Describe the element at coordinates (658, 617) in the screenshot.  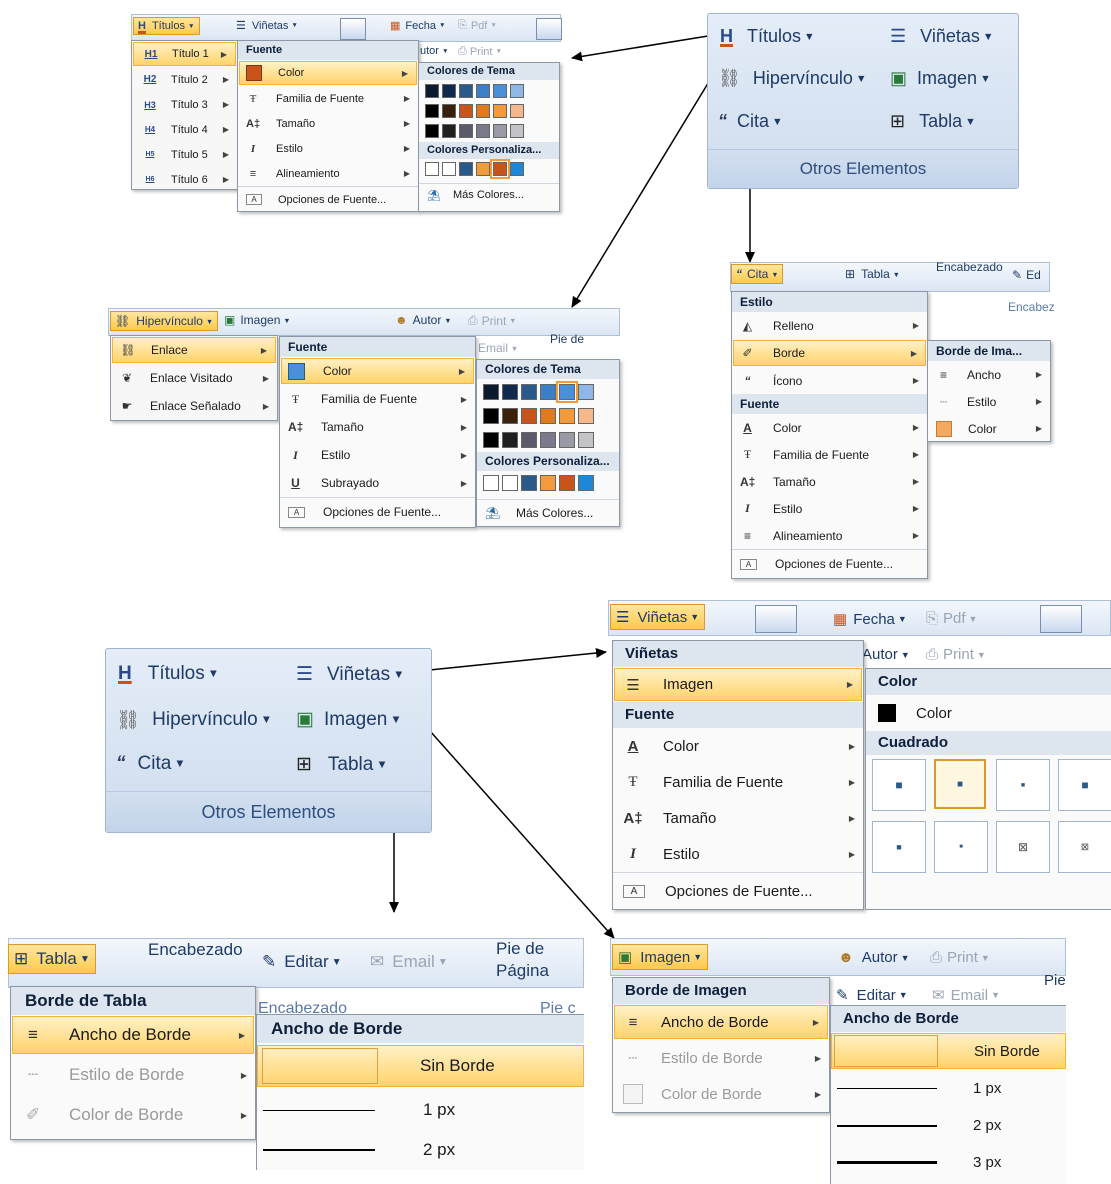
I see `vinetas-button-open: ☰ Viñetas ▼` at that location.